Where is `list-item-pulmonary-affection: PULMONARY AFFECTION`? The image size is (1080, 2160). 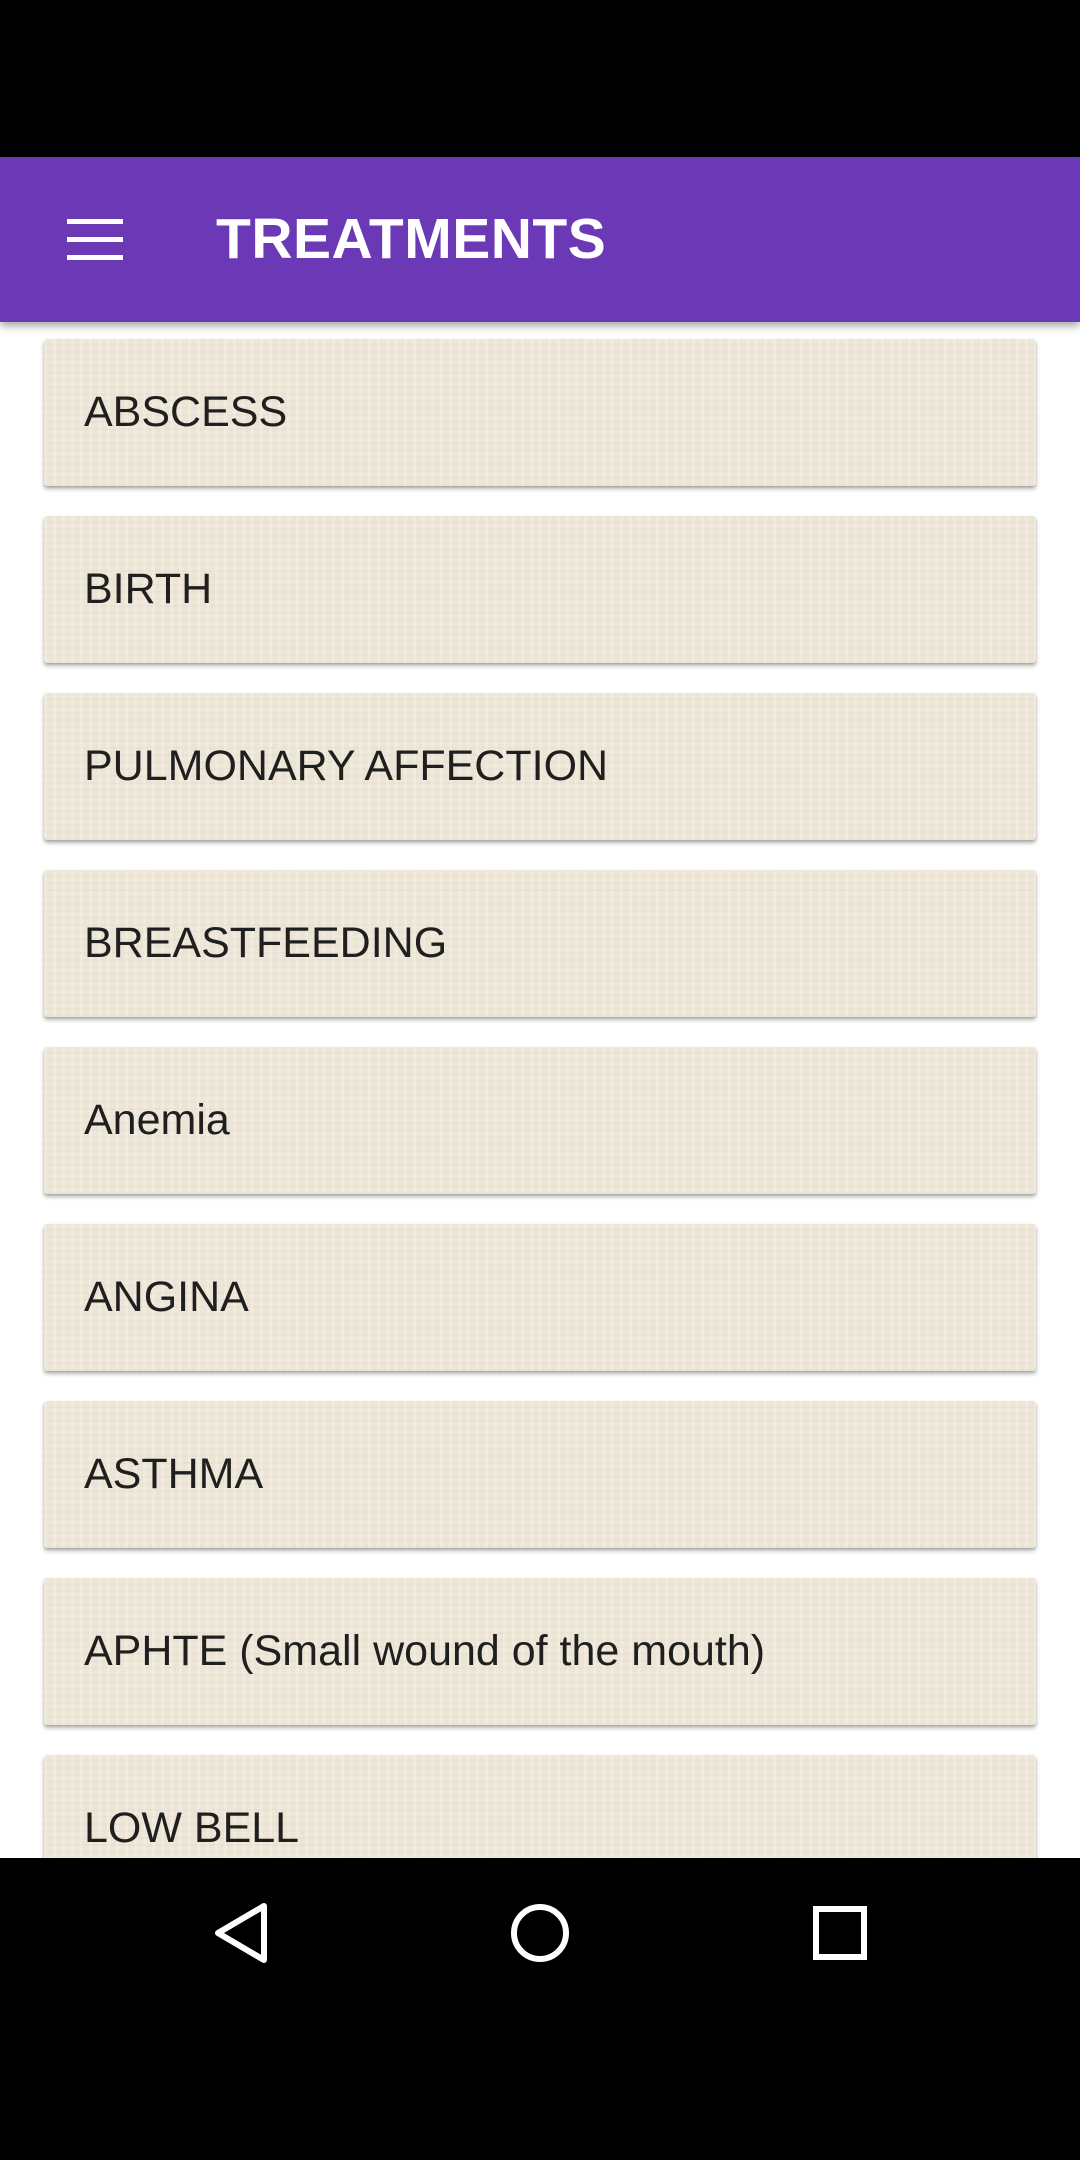 list-item-pulmonary-affection: PULMONARY AFFECTION is located at coordinates (540, 766).